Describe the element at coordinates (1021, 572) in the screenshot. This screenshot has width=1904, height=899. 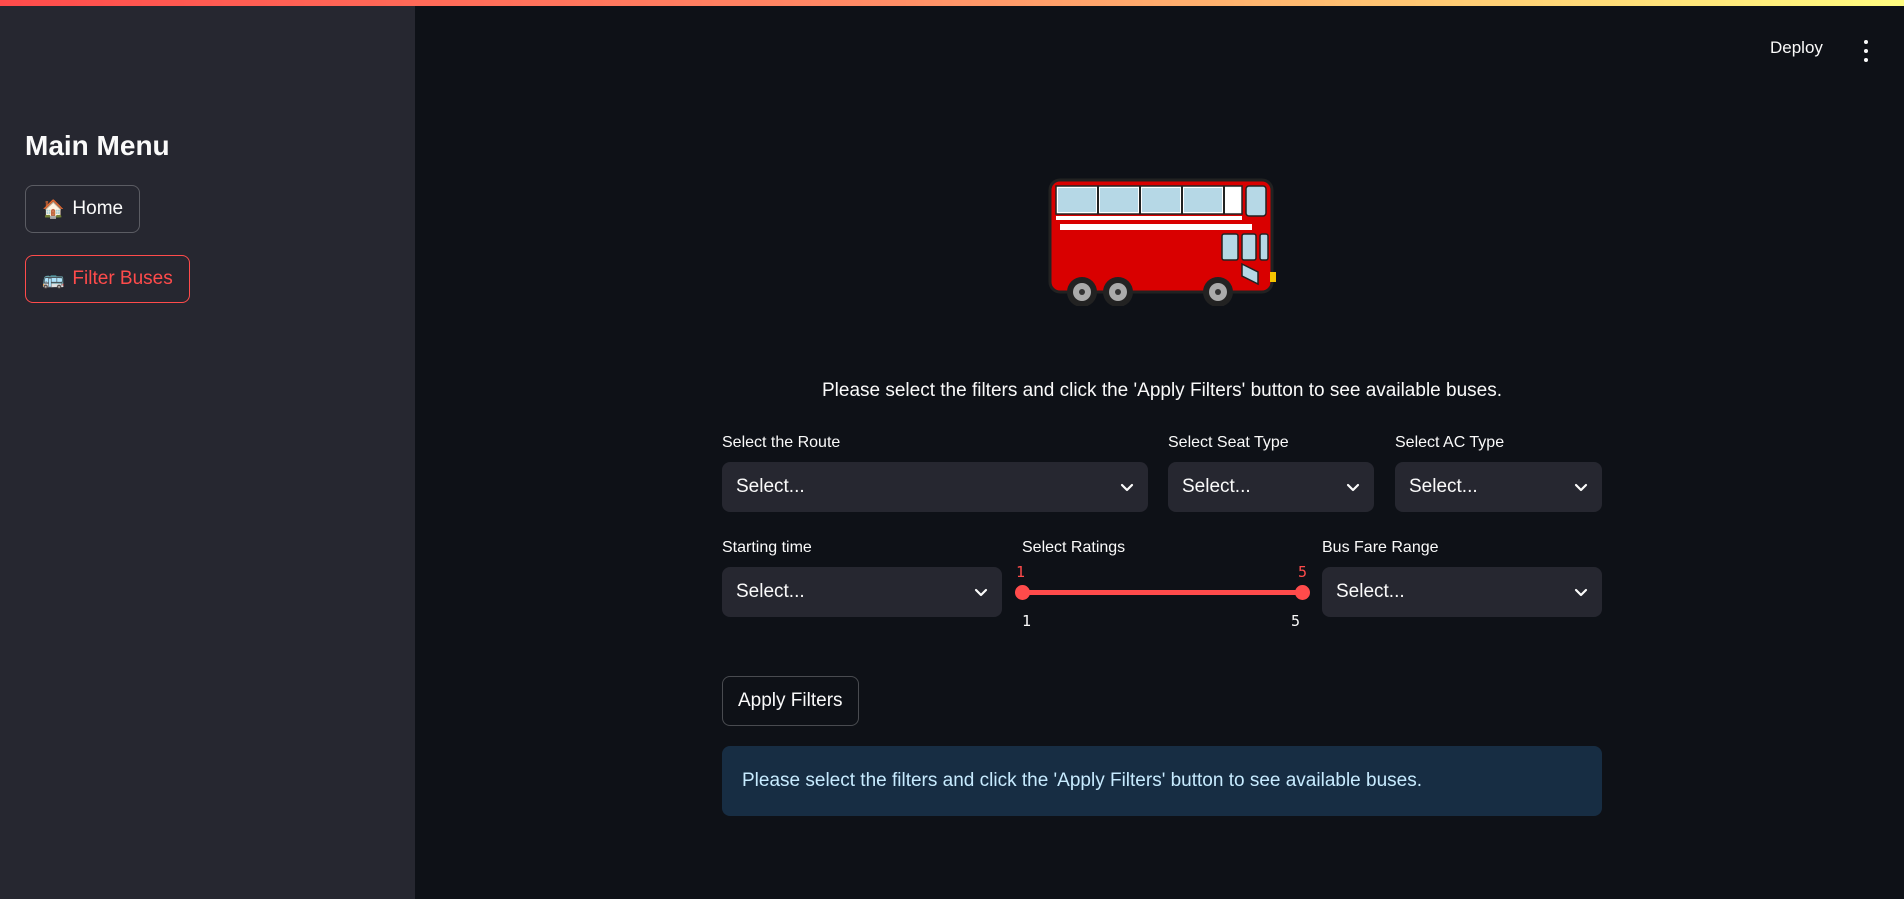
I see `ratings-low-value: 1` at that location.